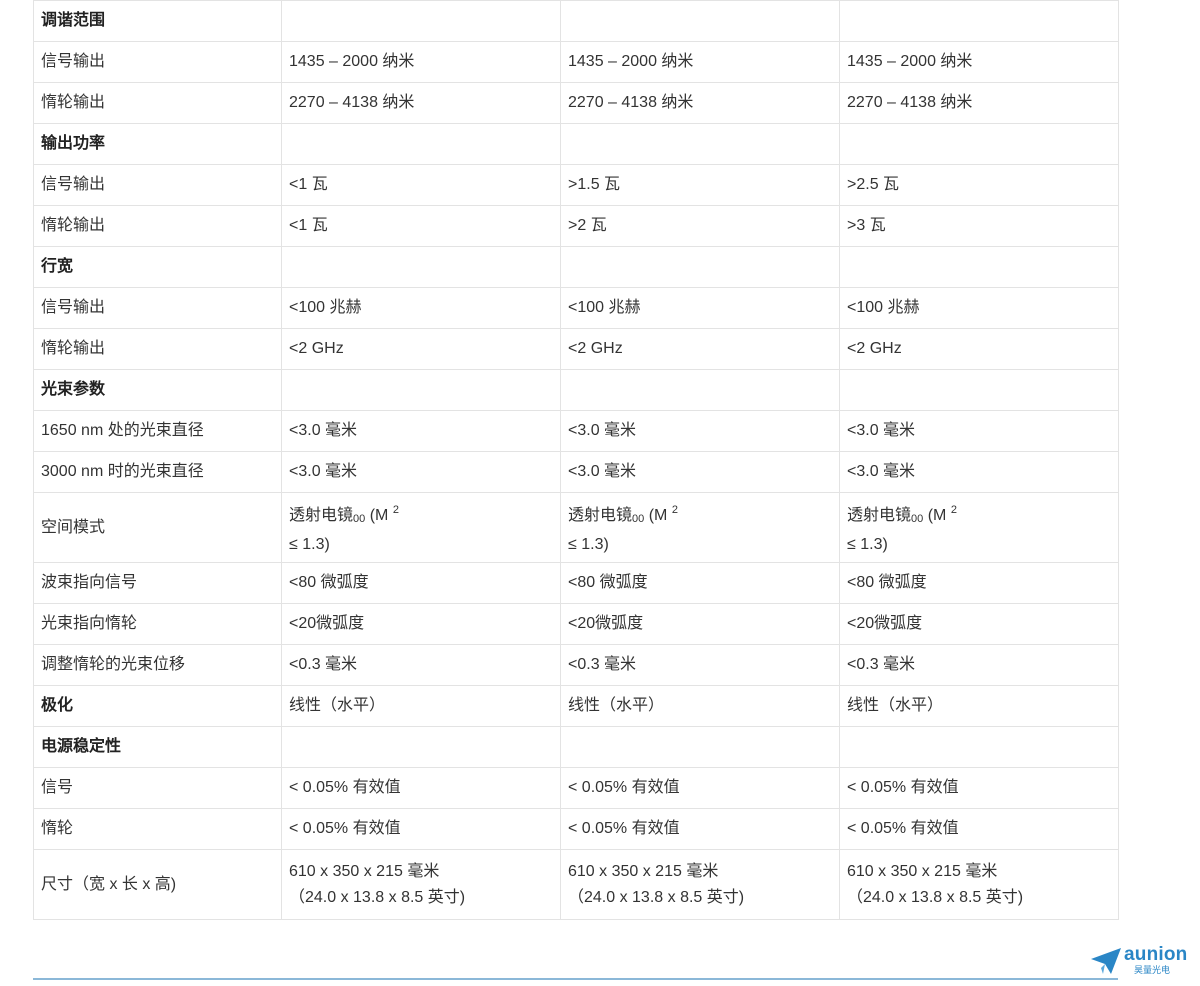 Image resolution: width=1200 pixels, height=986 pixels. Describe the element at coordinates (157, 747) in the screenshot. I see `row-label: 电源稳定性` at that location.